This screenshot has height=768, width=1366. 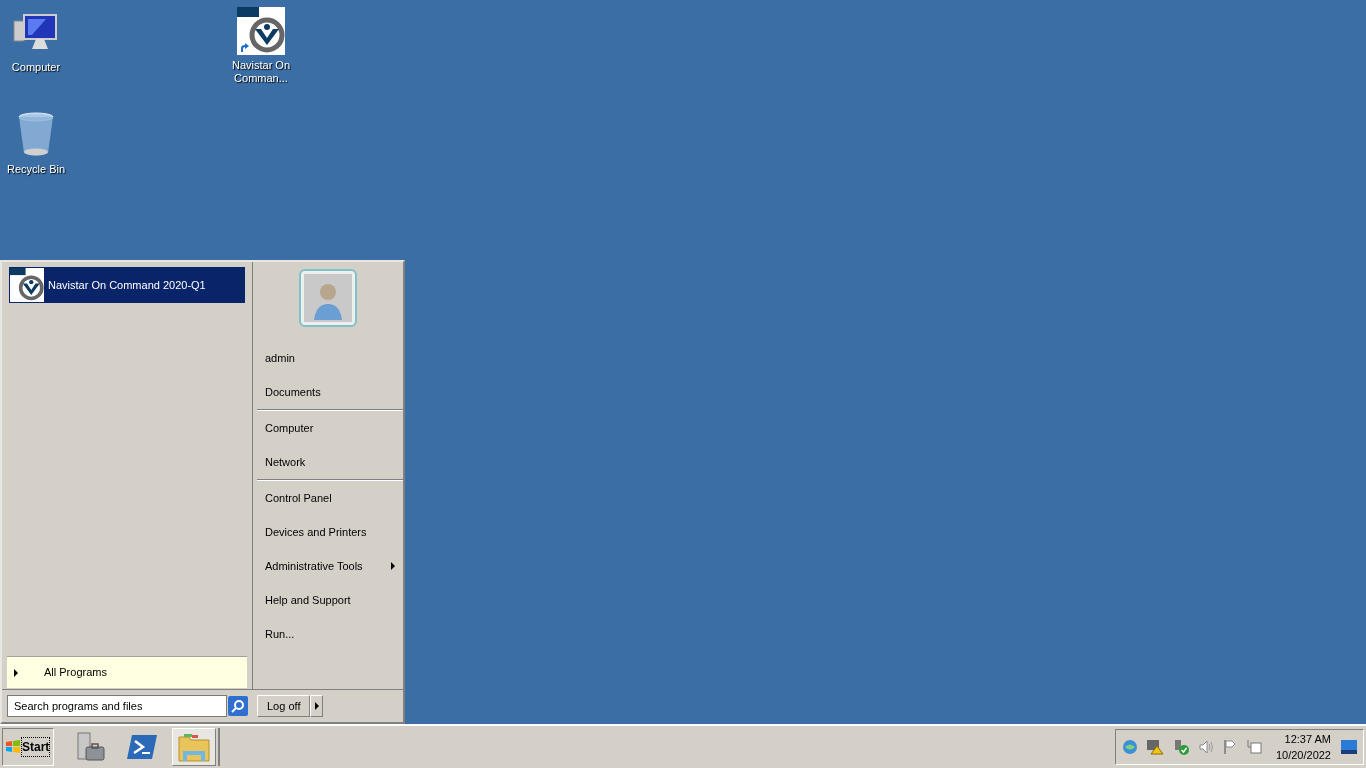 What do you see at coordinates (36, 67) in the screenshot?
I see `desktop-icon-label: Computer` at bounding box center [36, 67].